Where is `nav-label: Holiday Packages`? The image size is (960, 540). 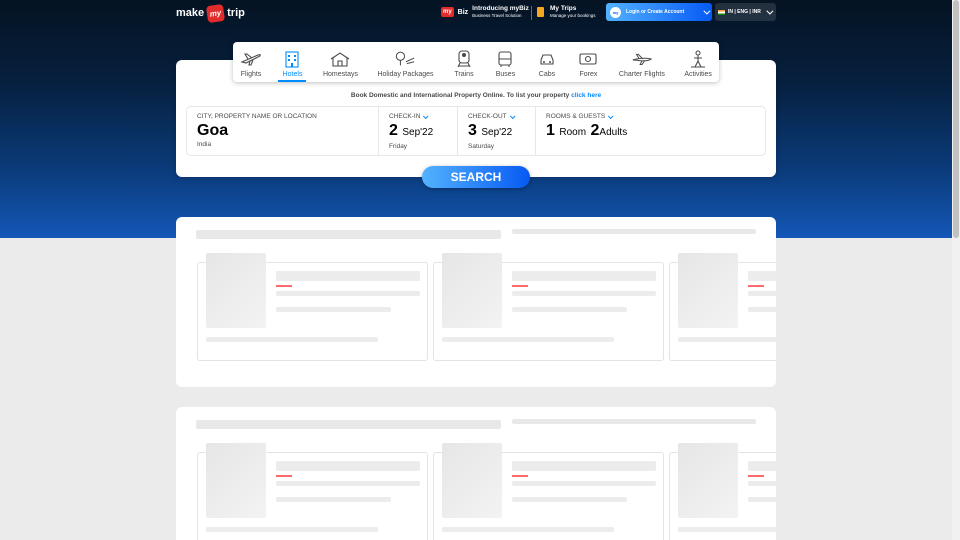
nav-label: Holiday Packages is located at coordinates (405, 74).